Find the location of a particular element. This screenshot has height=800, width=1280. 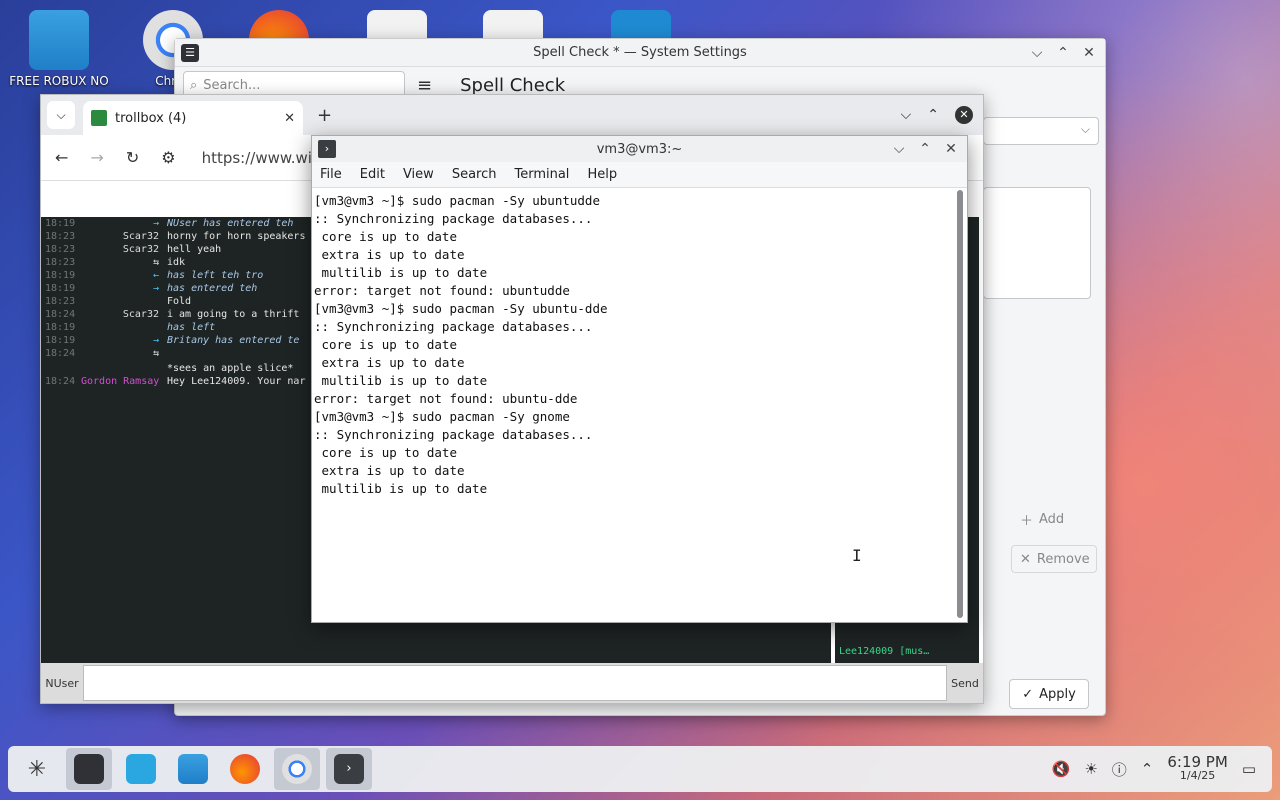

tab-close-icon: ✕ is located at coordinates (289, 118).